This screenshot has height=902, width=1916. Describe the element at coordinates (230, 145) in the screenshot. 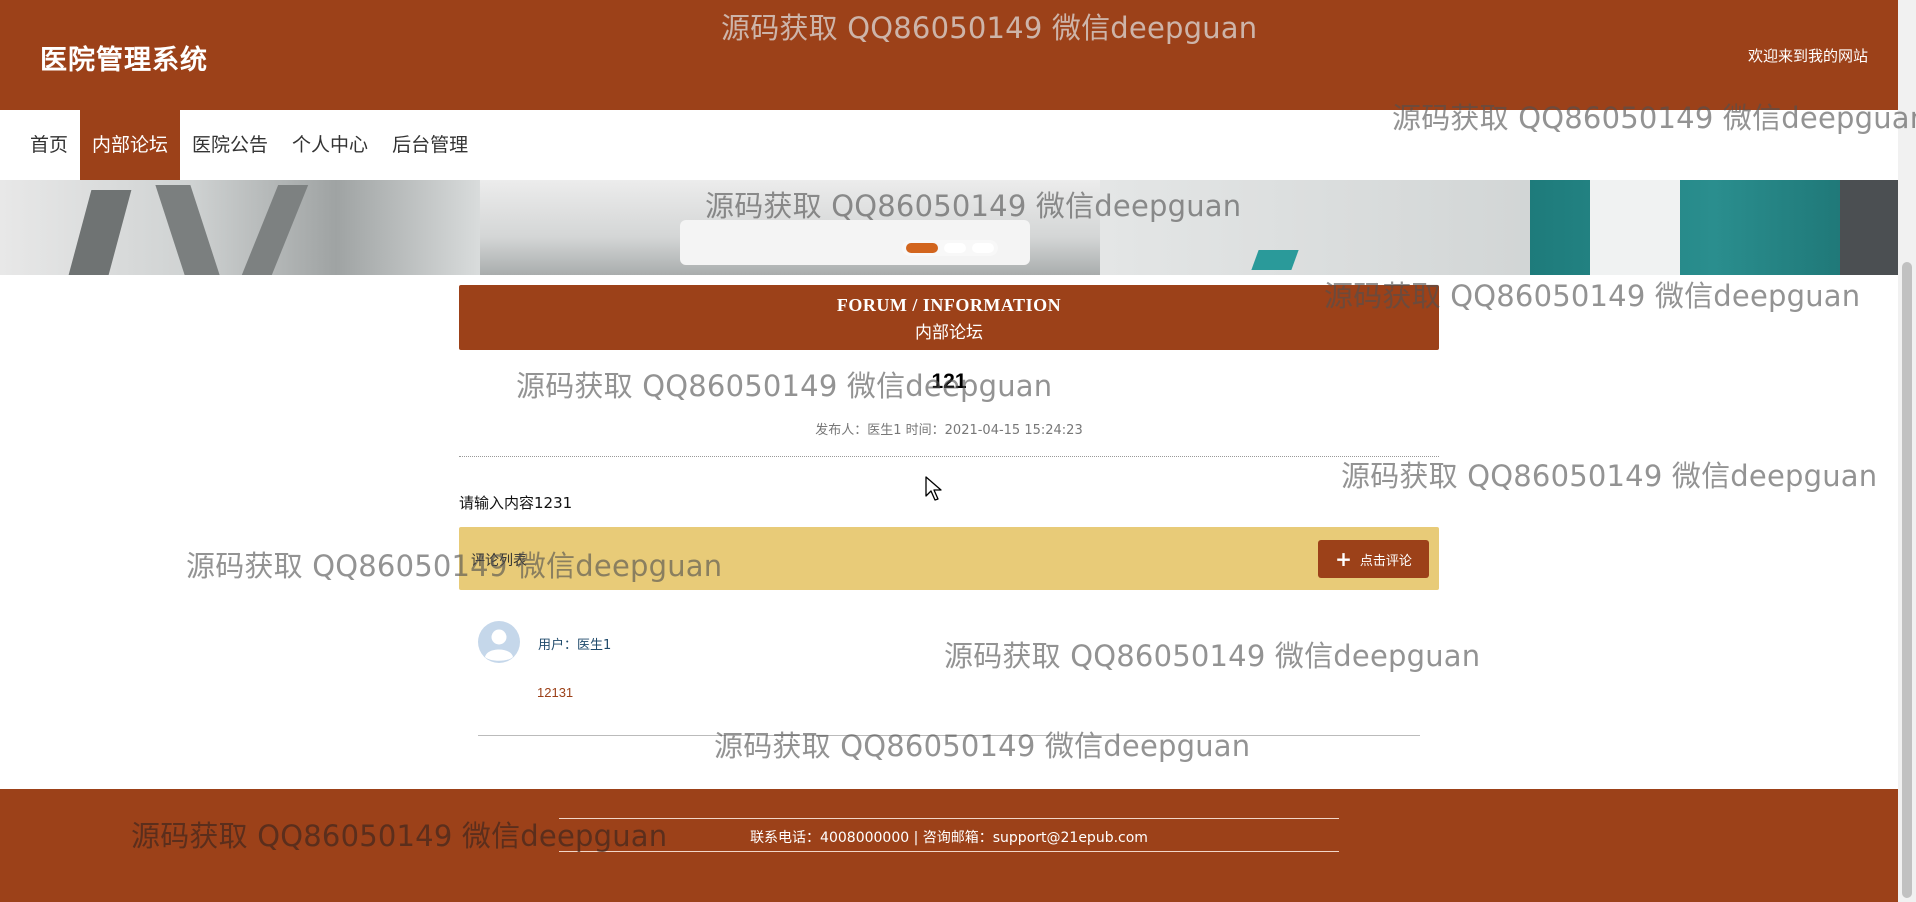

I see `nav-item-announcements: 医院公告` at that location.